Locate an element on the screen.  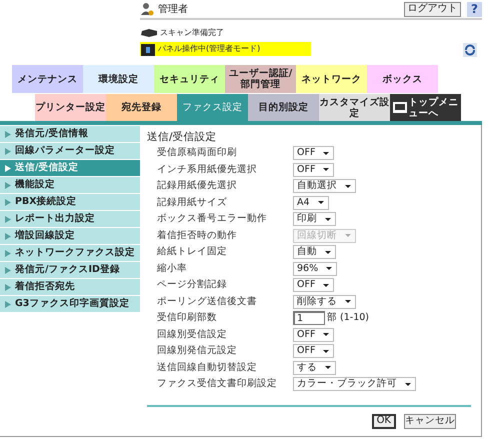
sidebar-item: 着信拒否宛先 is located at coordinates (70, 287).